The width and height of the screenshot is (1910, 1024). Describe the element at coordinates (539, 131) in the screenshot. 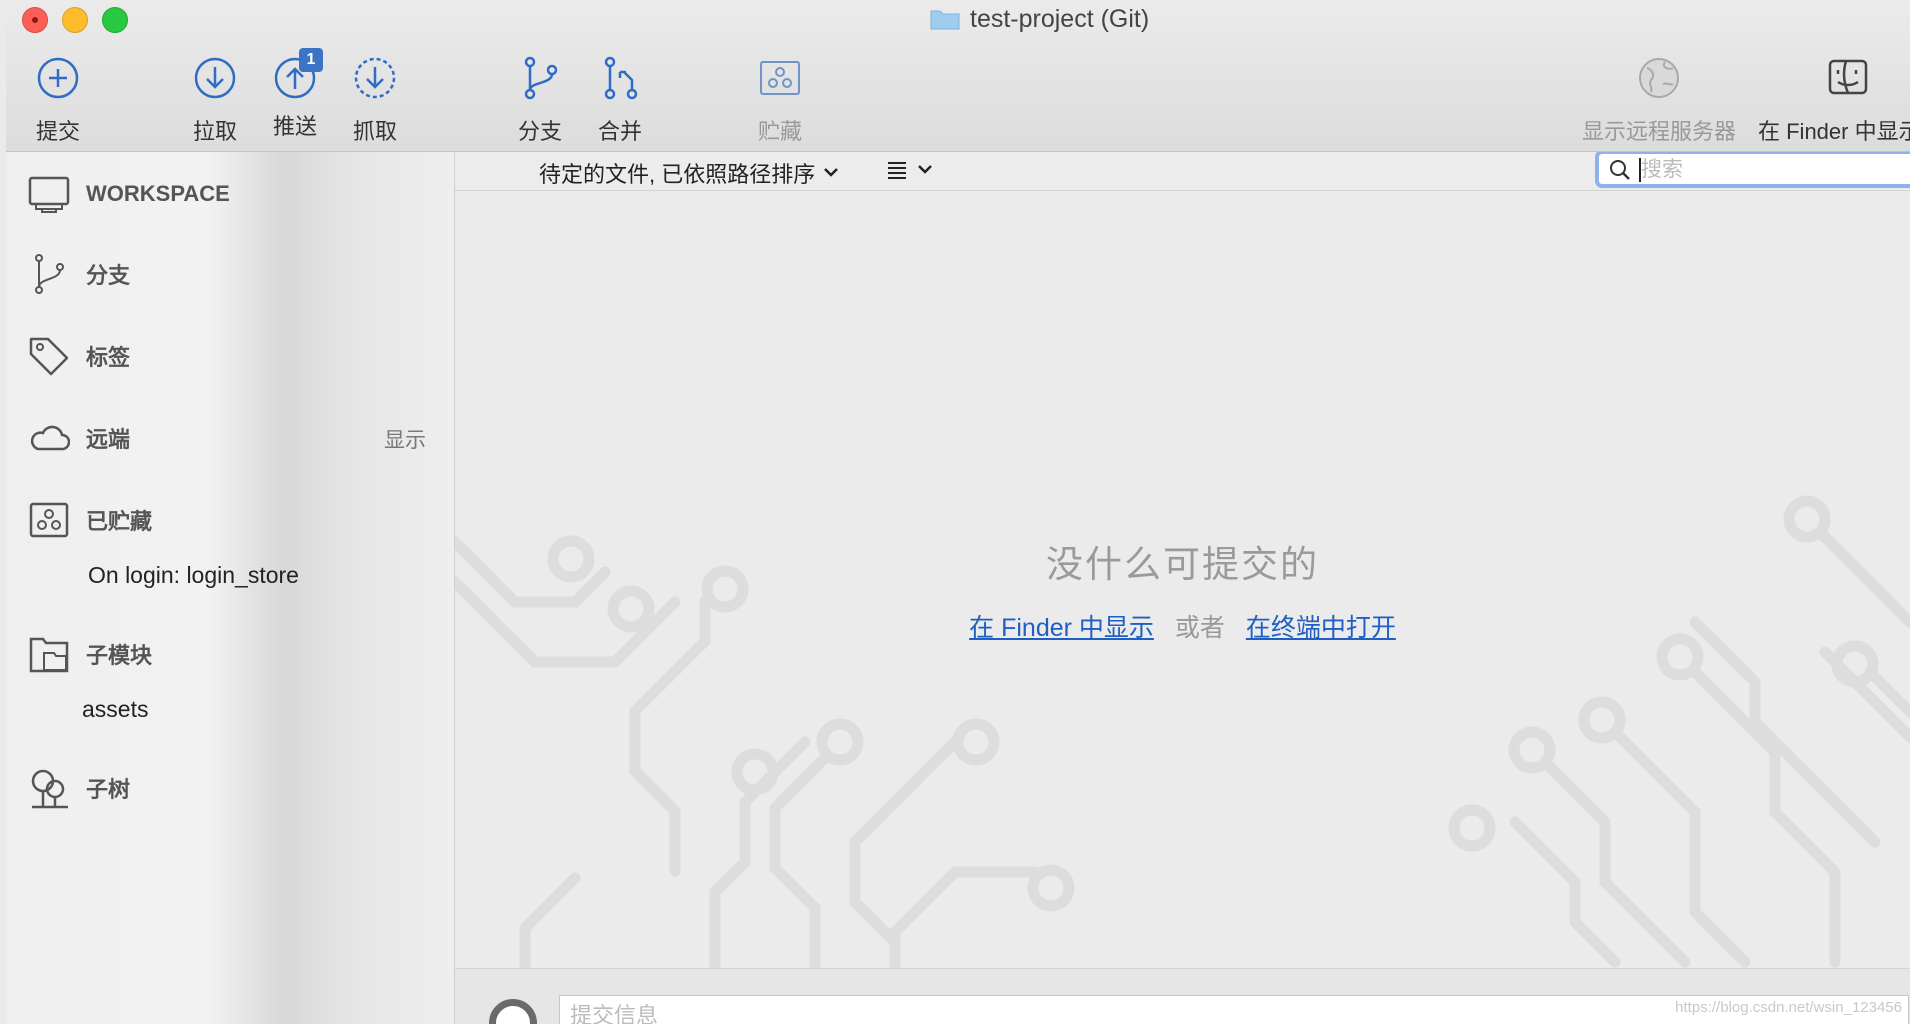

I see `branch-label: 分支` at that location.